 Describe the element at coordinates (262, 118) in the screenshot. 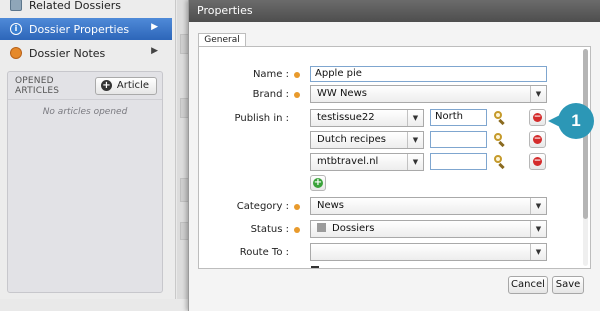

I see `publish-in-label: Publish in :` at that location.